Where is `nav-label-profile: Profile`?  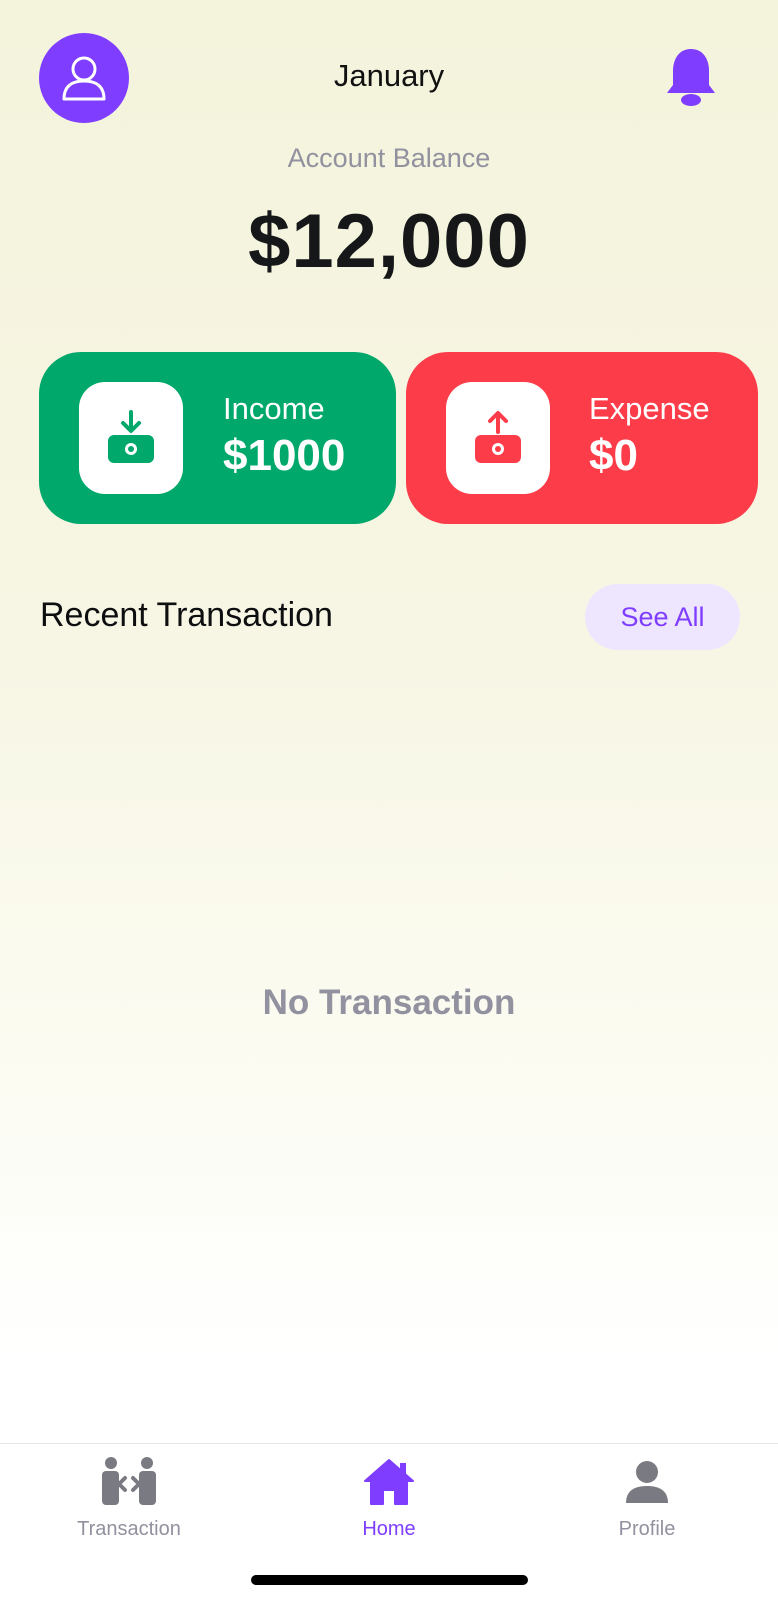 nav-label-profile: Profile is located at coordinates (647, 1529).